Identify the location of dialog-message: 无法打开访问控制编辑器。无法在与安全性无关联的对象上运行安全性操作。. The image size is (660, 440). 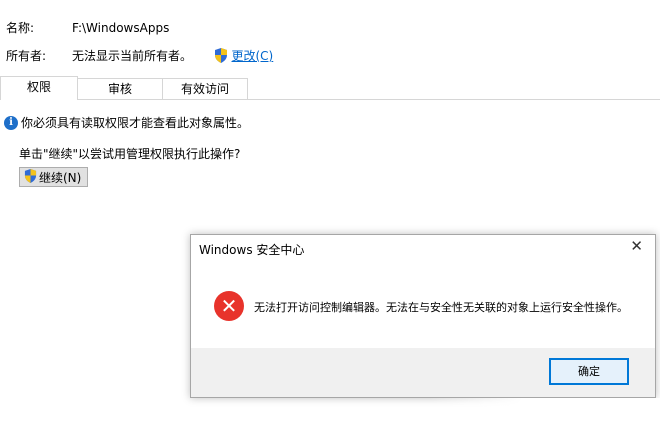
(441, 307).